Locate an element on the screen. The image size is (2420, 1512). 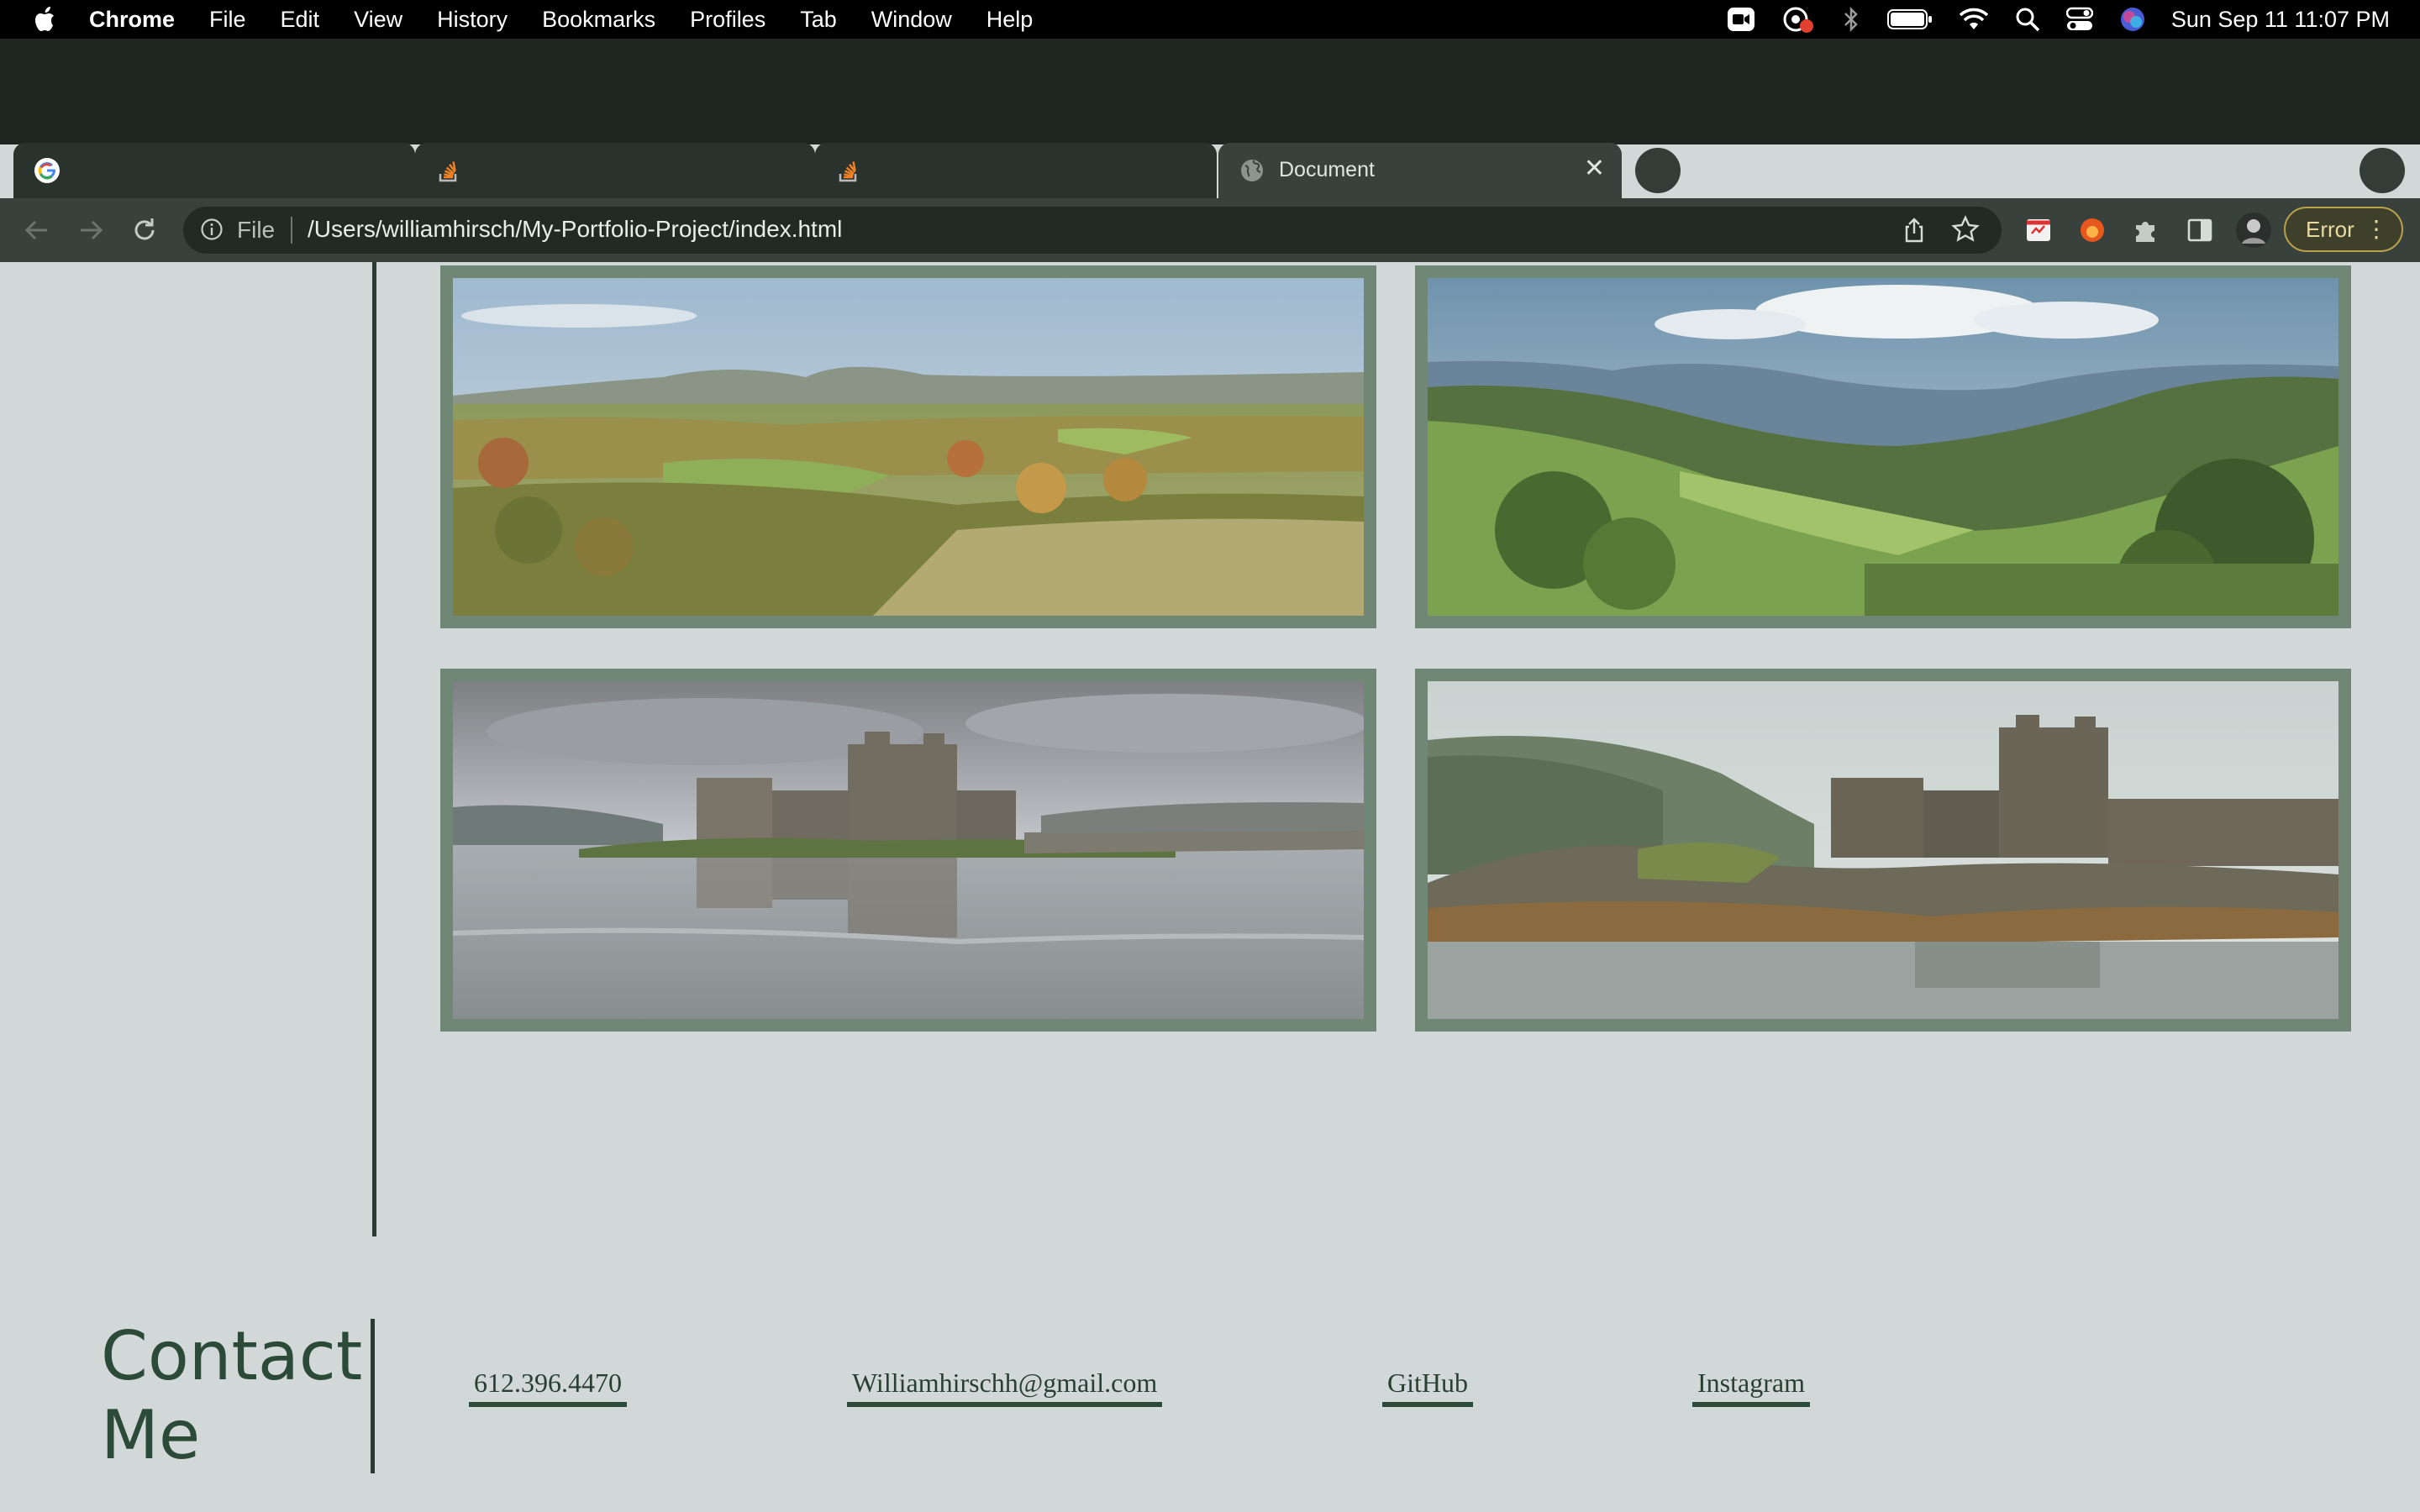
new-tab-button is located at coordinates (1658, 170).